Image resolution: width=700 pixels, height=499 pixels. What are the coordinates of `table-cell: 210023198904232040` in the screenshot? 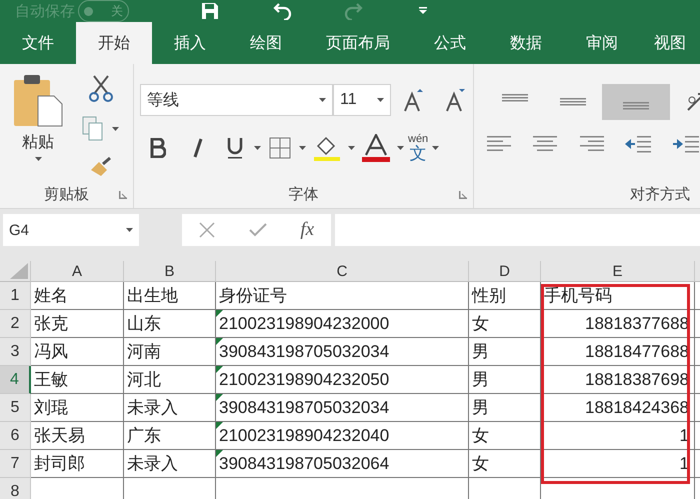 It's located at (342, 436).